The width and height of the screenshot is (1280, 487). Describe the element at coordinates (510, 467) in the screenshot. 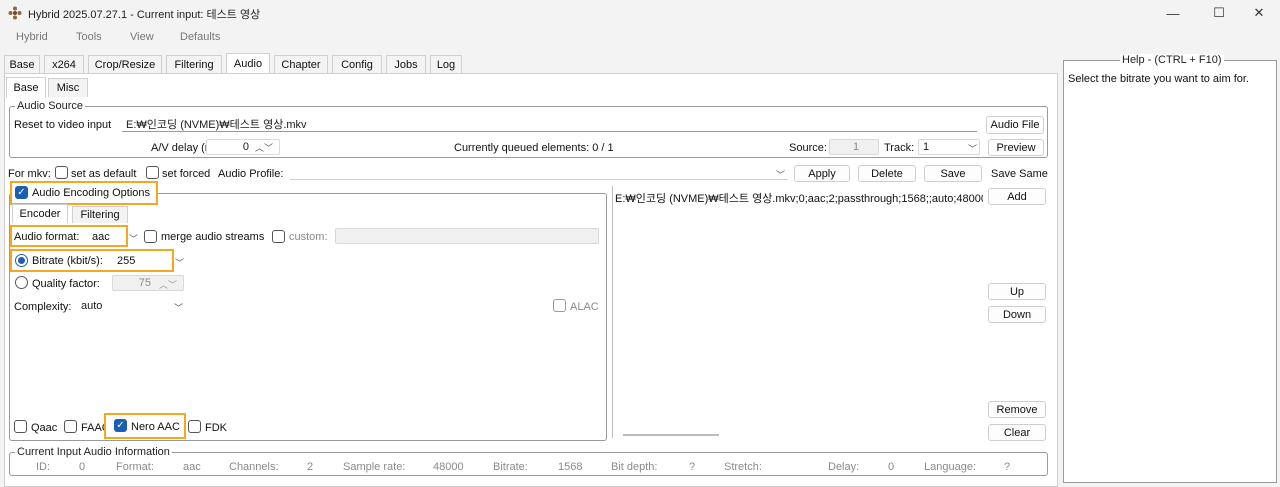

I see `info-bitrate-label: Bitrate:` at that location.